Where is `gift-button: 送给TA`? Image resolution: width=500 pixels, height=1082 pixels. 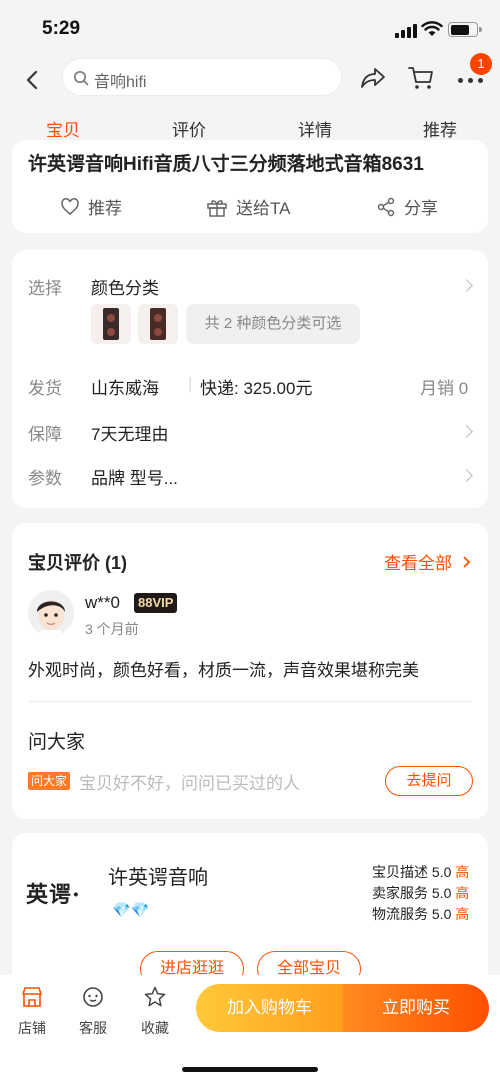 gift-button: 送给TA is located at coordinates (248, 206).